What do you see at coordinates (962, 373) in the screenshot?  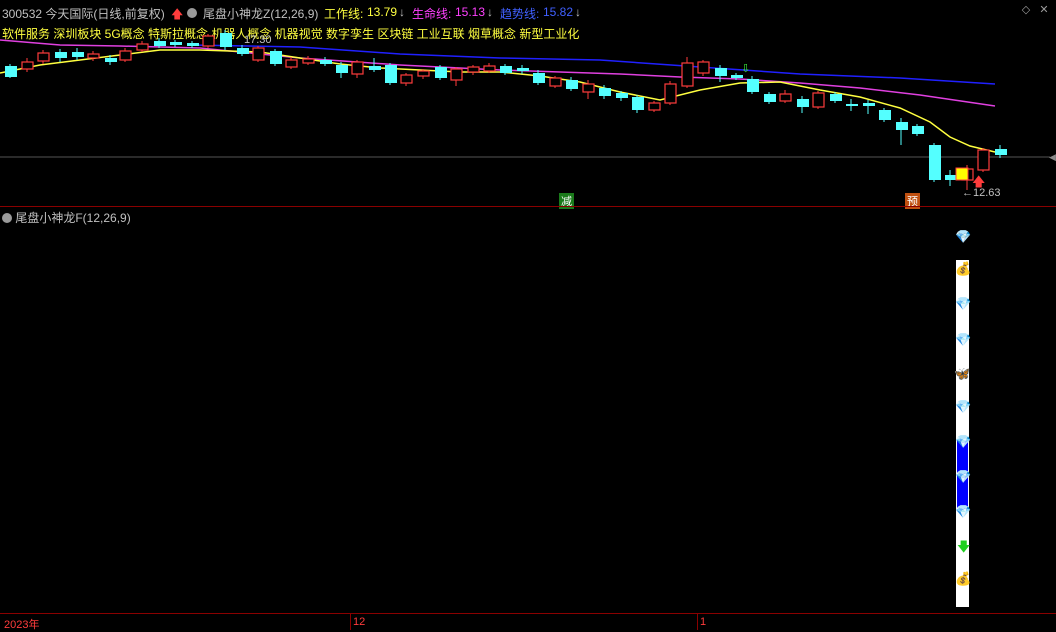 I see `butterfly-icon: 🦋` at bounding box center [962, 373].